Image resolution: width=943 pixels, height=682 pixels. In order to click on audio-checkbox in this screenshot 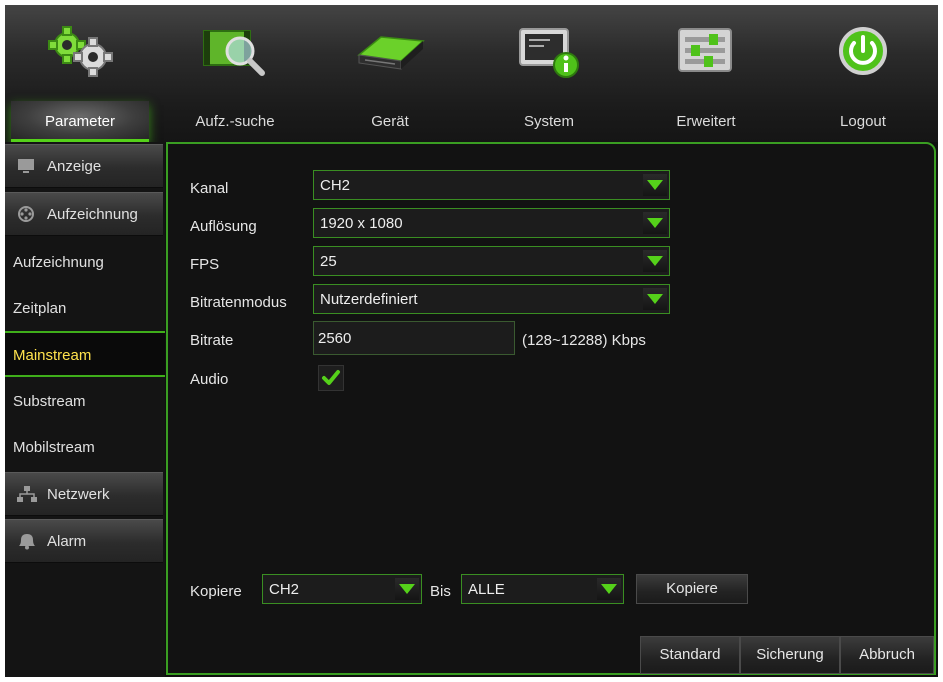, I will do `click(331, 378)`.